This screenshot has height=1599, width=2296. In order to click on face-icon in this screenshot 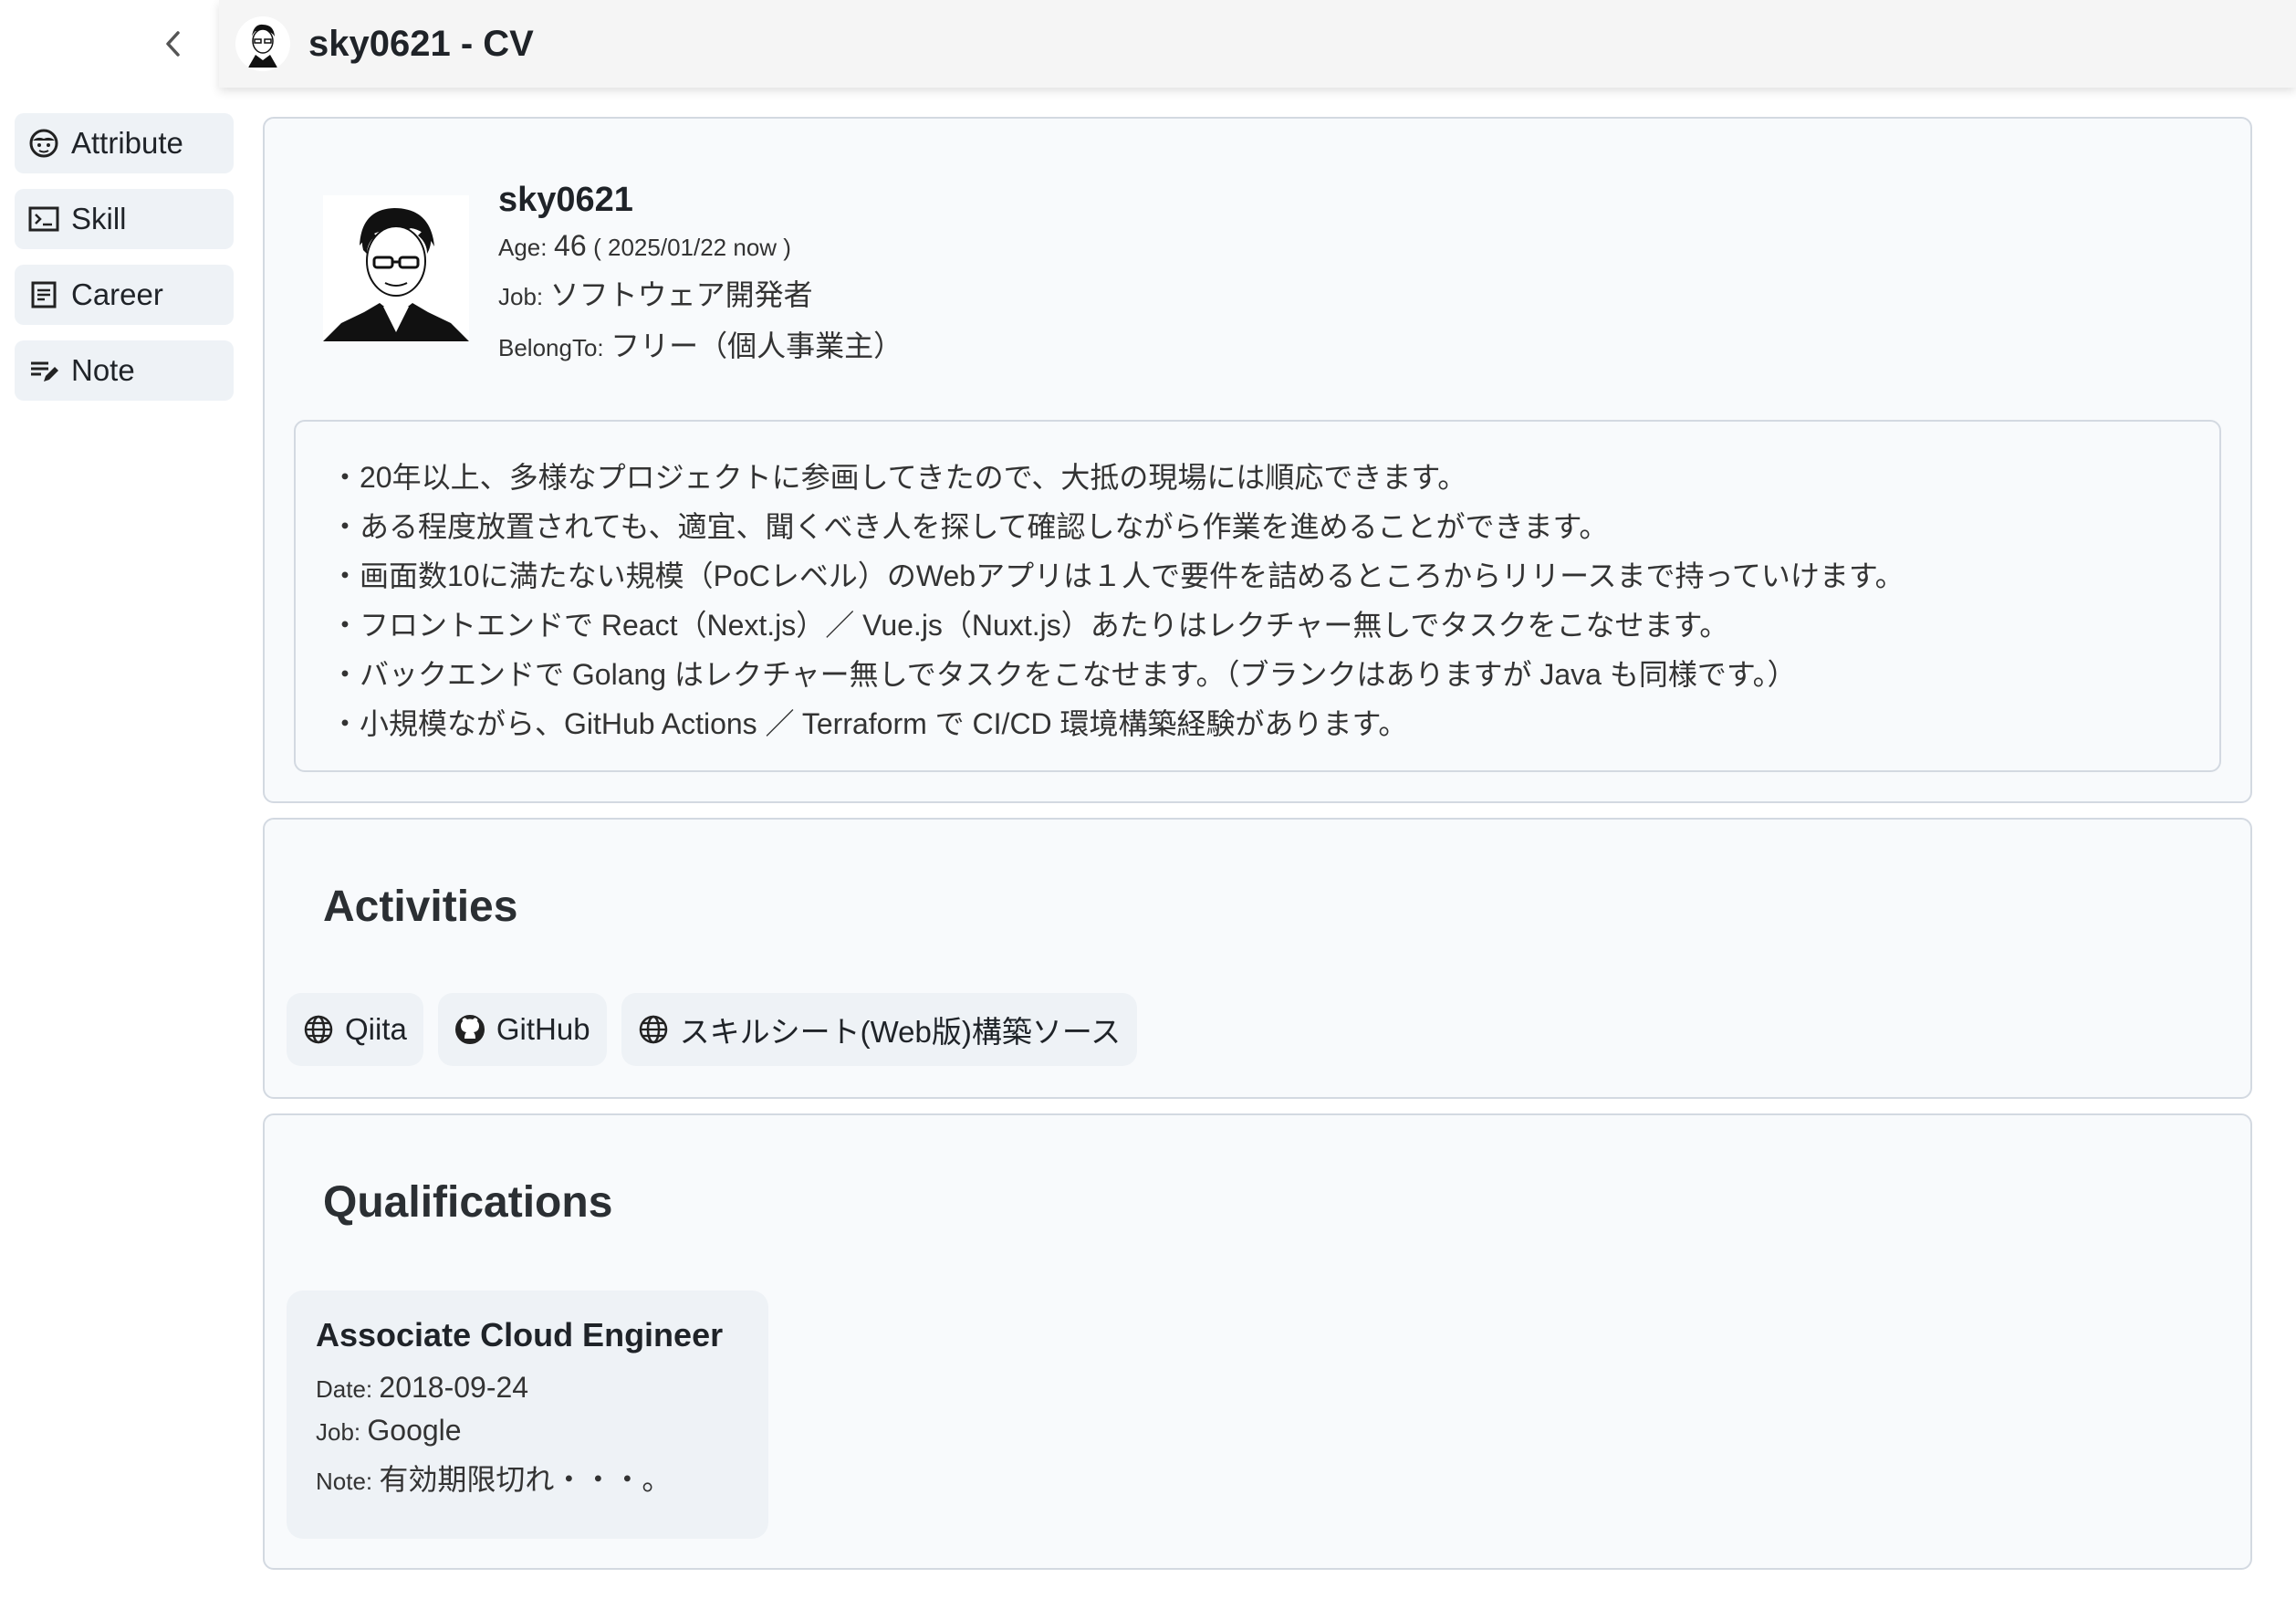, I will do `click(43, 143)`.